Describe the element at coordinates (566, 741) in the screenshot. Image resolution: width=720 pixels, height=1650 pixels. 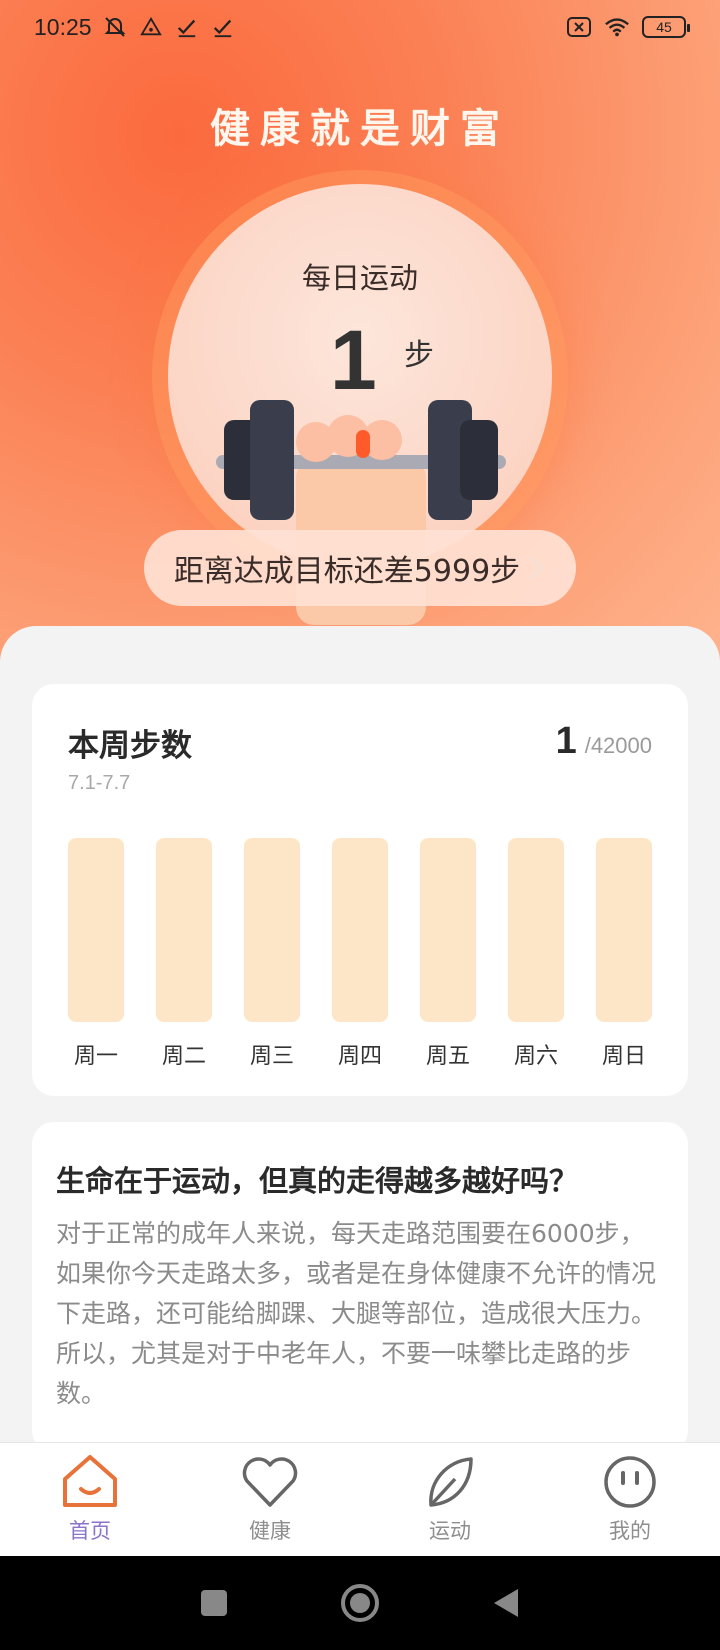
I see `weekly-steps-value: 1` at that location.